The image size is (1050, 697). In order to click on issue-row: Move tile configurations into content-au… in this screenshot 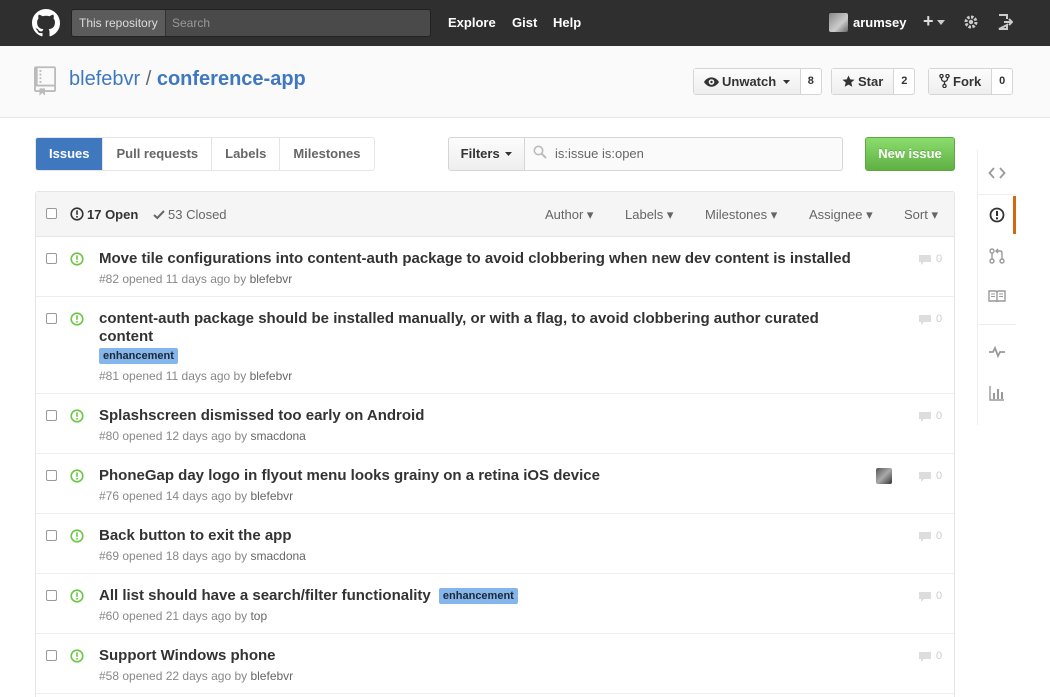, I will do `click(495, 267)`.